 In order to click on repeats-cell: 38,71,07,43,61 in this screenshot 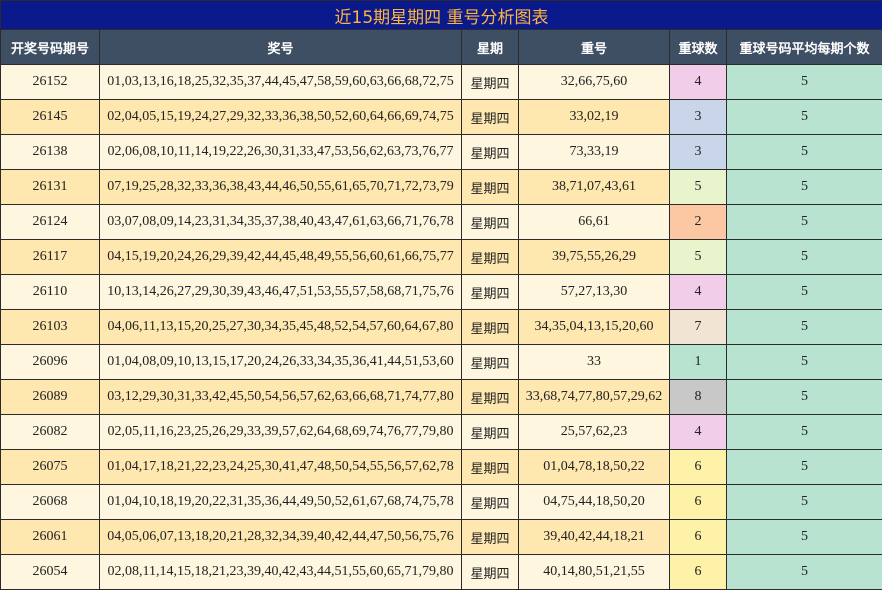, I will do `click(594, 187)`.